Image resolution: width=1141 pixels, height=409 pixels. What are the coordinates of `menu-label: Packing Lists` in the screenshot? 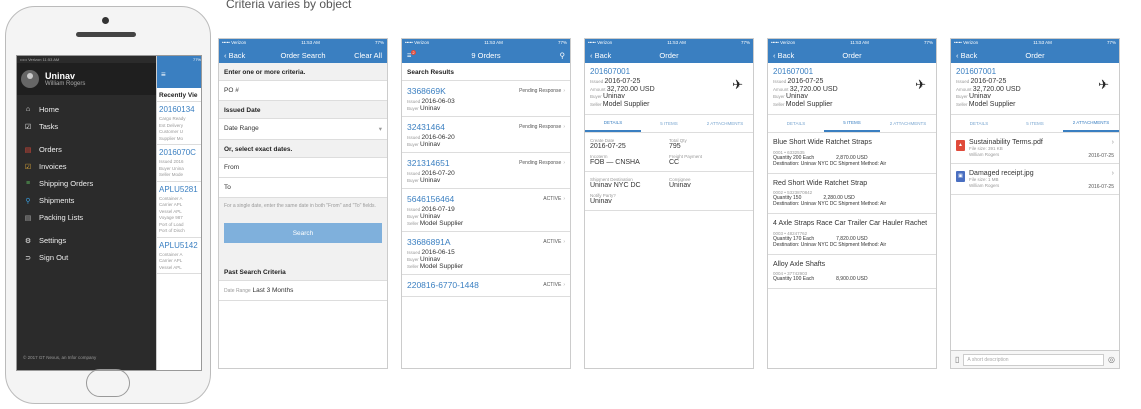 It's located at (61, 217).